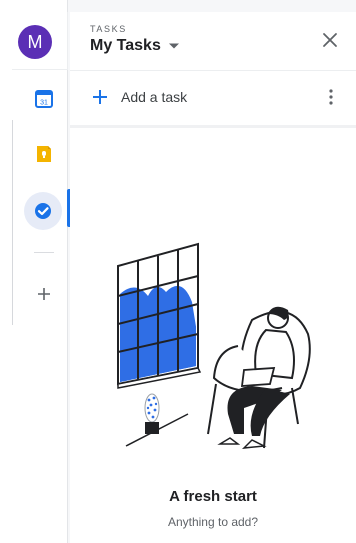 This screenshot has width=356, height=543. Describe the element at coordinates (108, 29) in the screenshot. I see `panel-kicker: TASKS` at that location.